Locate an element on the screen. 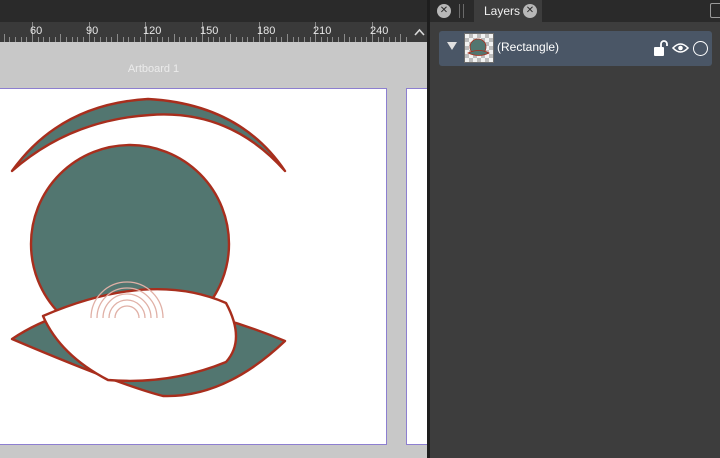 This screenshot has width=720, height=458. layer-name: (Rectangle) is located at coordinates (528, 47).